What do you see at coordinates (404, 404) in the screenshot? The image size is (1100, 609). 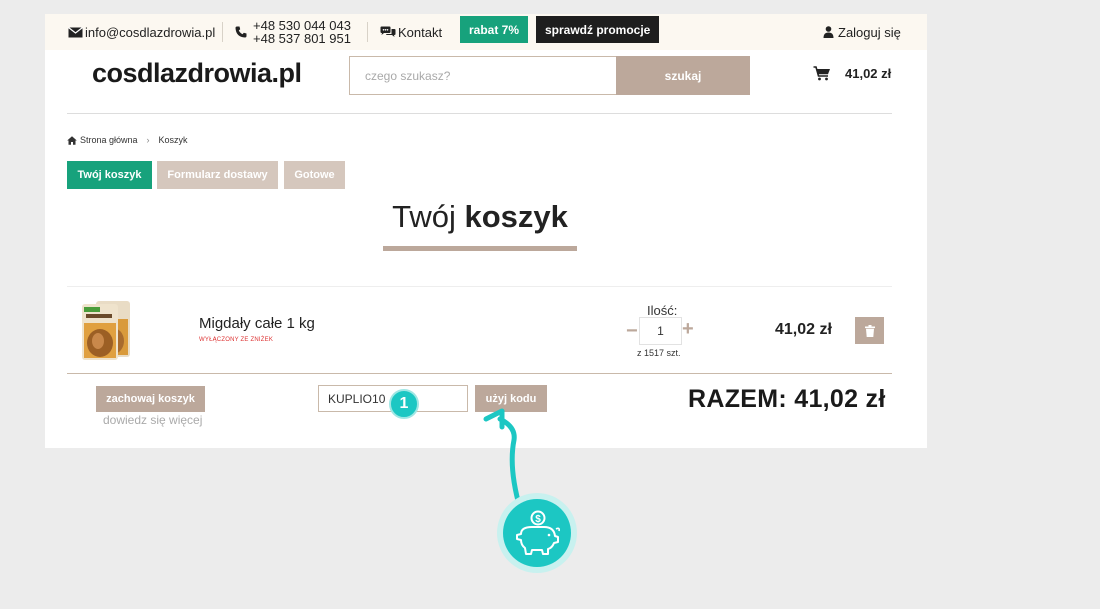 I see `step-number-badge: 1` at bounding box center [404, 404].